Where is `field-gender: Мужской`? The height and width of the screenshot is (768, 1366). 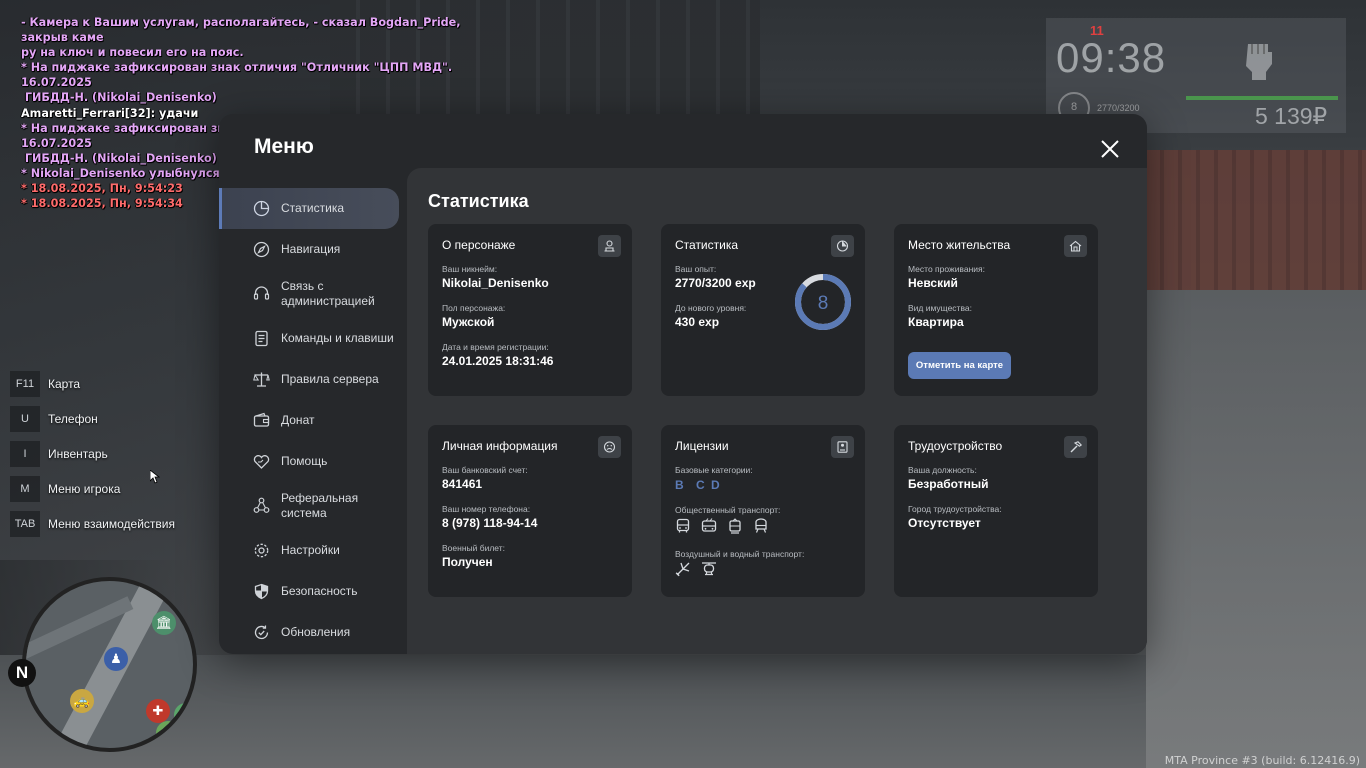 field-gender: Мужской is located at coordinates (468, 322).